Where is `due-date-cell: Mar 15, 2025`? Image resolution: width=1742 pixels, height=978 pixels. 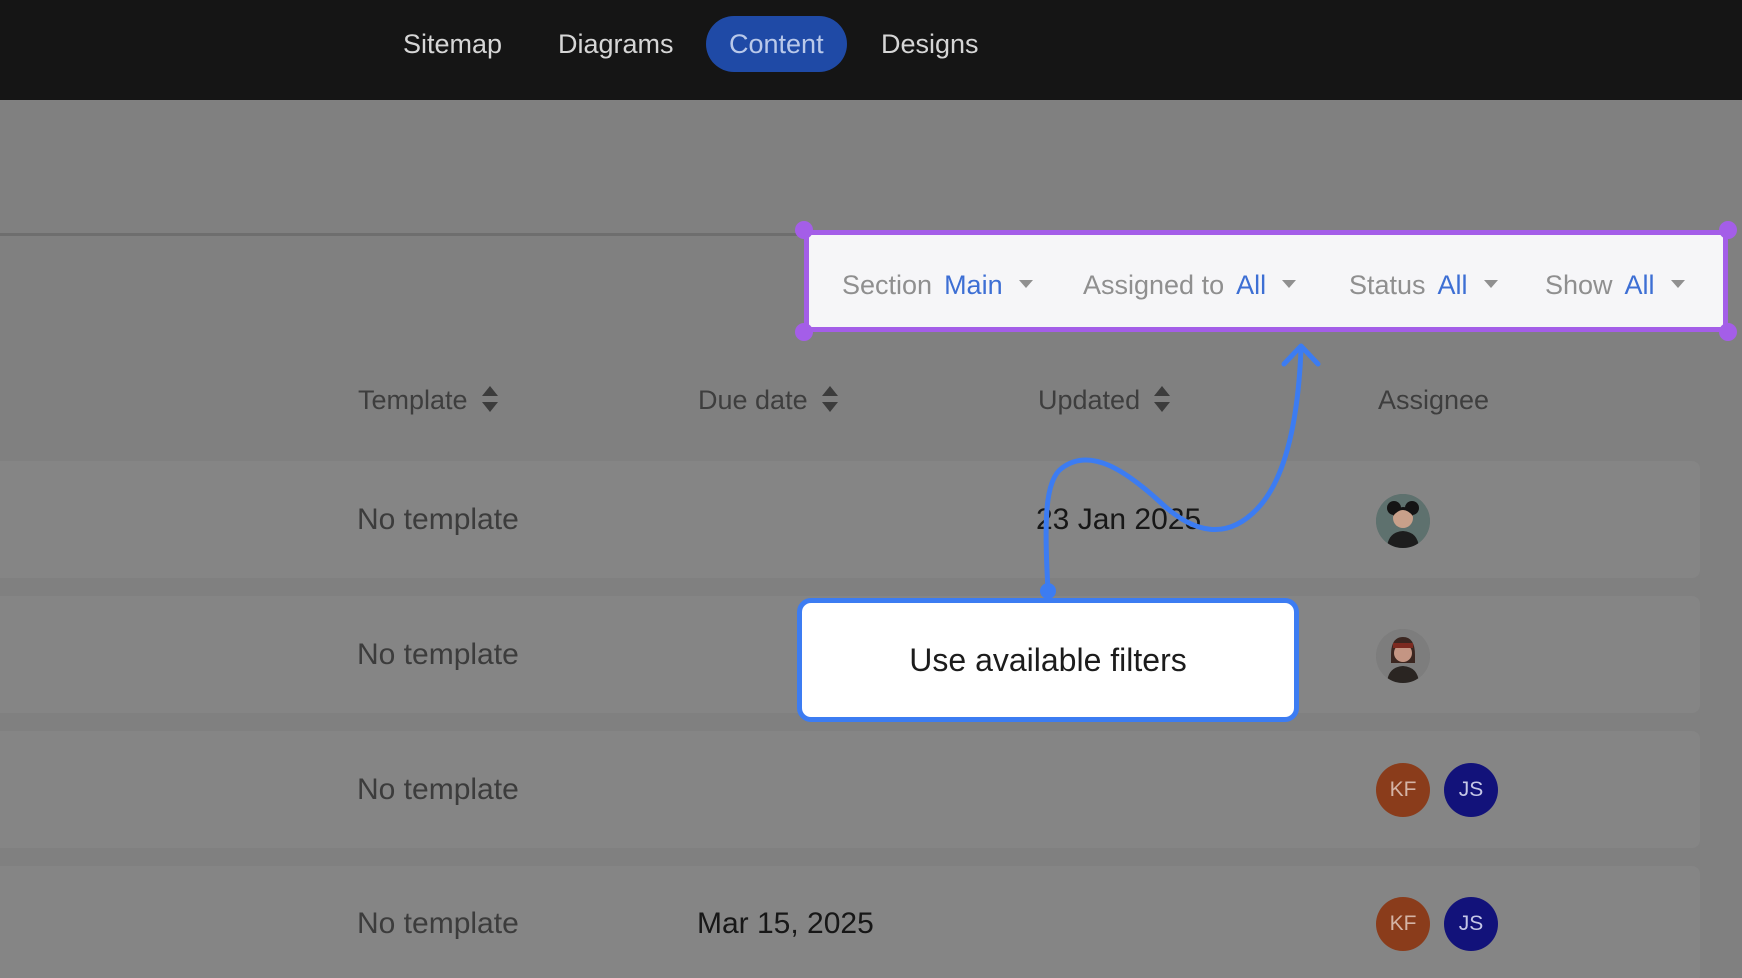 due-date-cell: Mar 15, 2025 is located at coordinates (785, 923).